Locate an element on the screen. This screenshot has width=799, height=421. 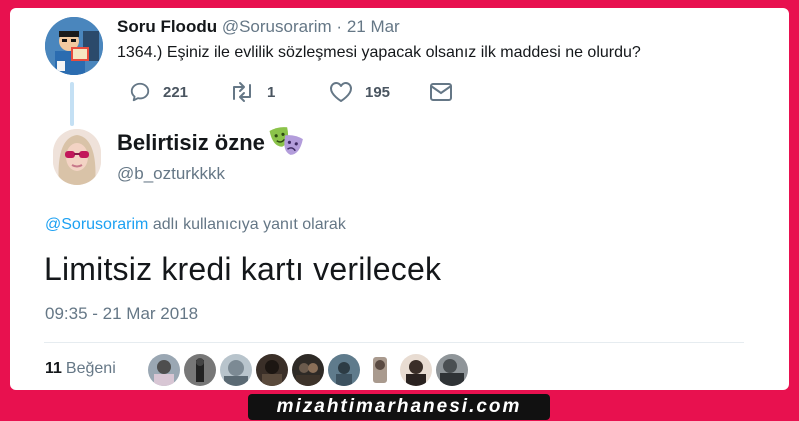
retweet-button: 1 is located at coordinates (252, 92).